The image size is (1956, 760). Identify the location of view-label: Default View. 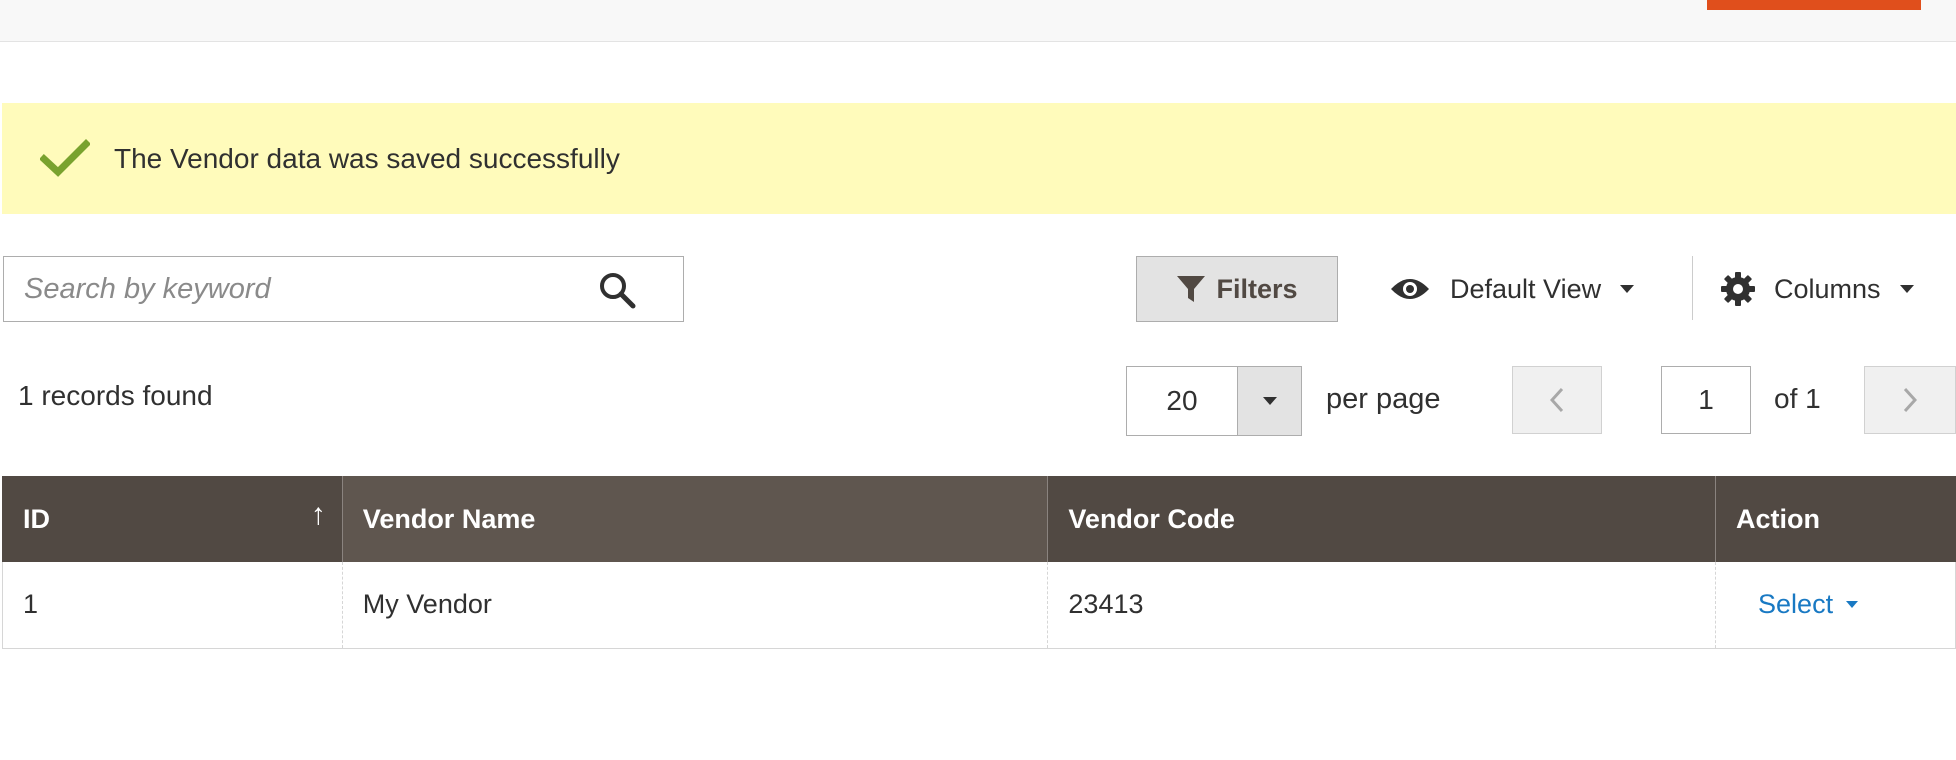
(1526, 288).